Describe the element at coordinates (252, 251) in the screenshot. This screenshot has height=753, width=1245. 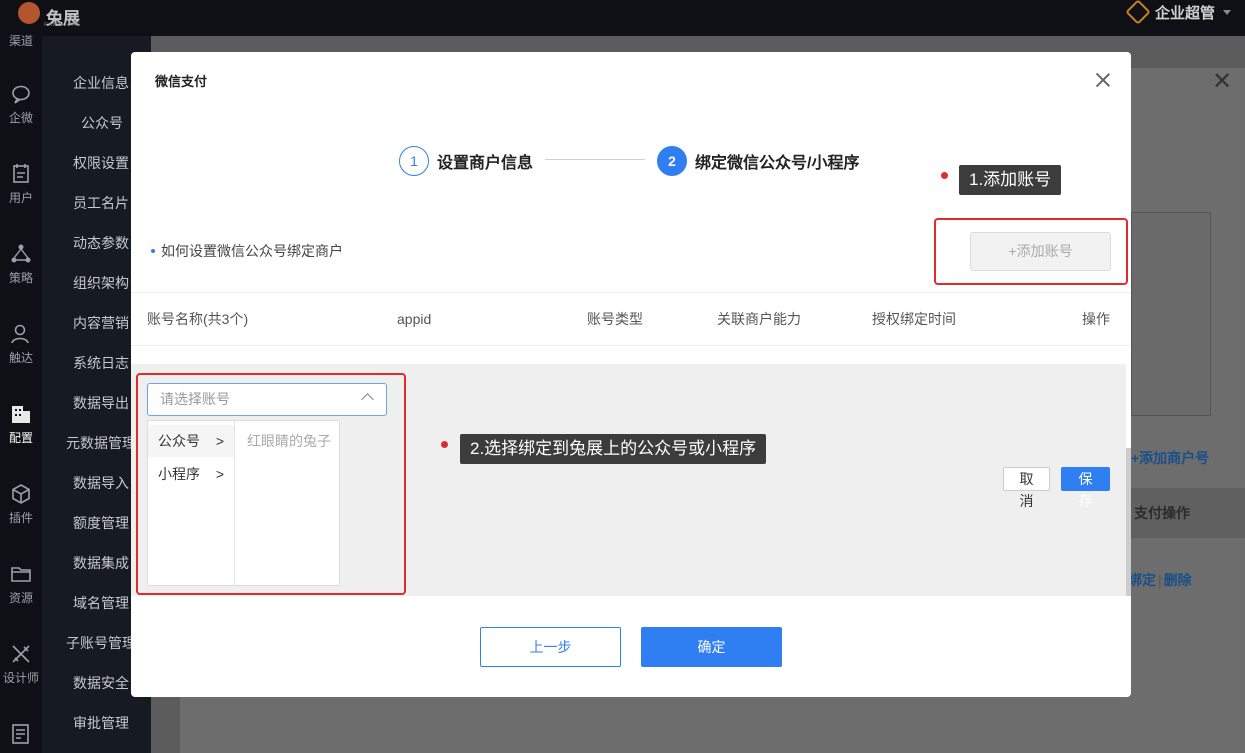
I see `help-link-text: 如何设置微信公众号绑定商户` at that location.